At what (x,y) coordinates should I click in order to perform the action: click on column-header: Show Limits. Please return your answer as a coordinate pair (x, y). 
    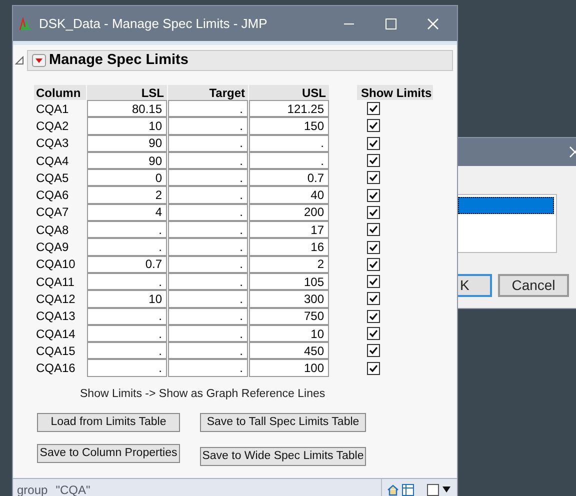
    Looking at the image, I should click on (395, 92).